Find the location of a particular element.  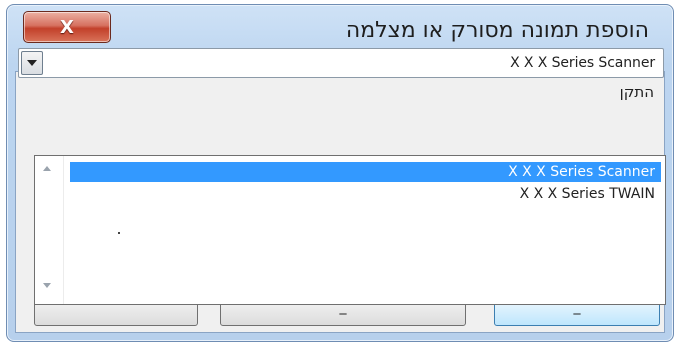

device-combobox: X X X Series Scanner is located at coordinates (341, 63).